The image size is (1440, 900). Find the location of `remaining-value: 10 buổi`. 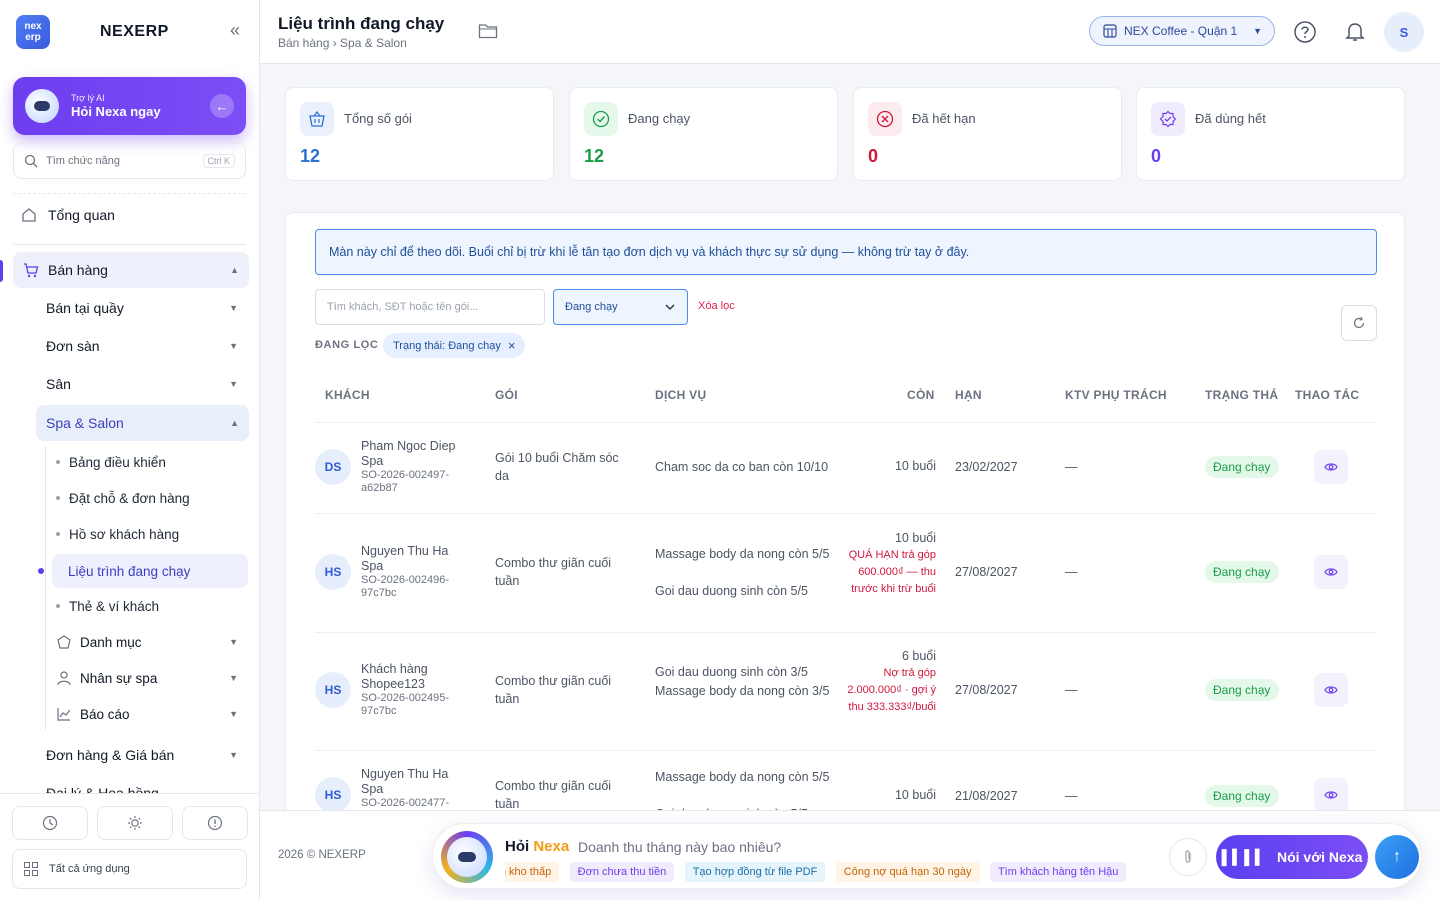

remaining-value: 10 buổi is located at coordinates (915, 795).